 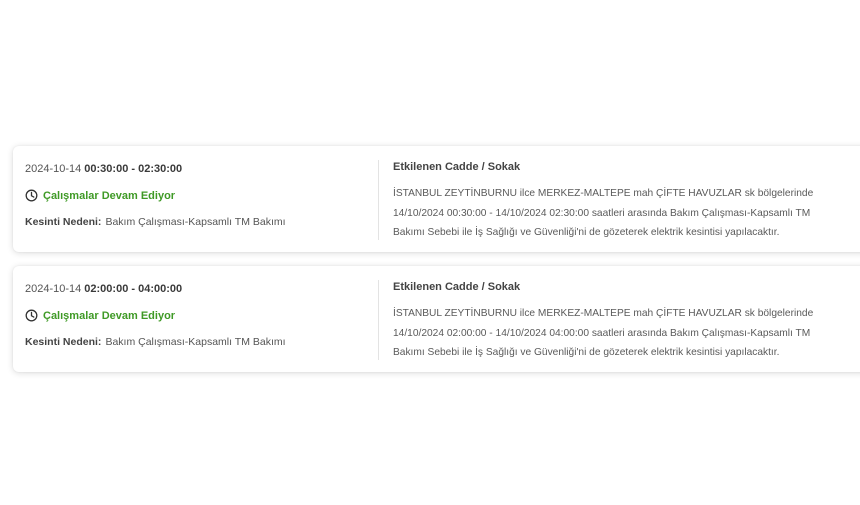 I want to click on outage-time-range: 02:00:00 - 04:00:00, so click(x=133, y=289).